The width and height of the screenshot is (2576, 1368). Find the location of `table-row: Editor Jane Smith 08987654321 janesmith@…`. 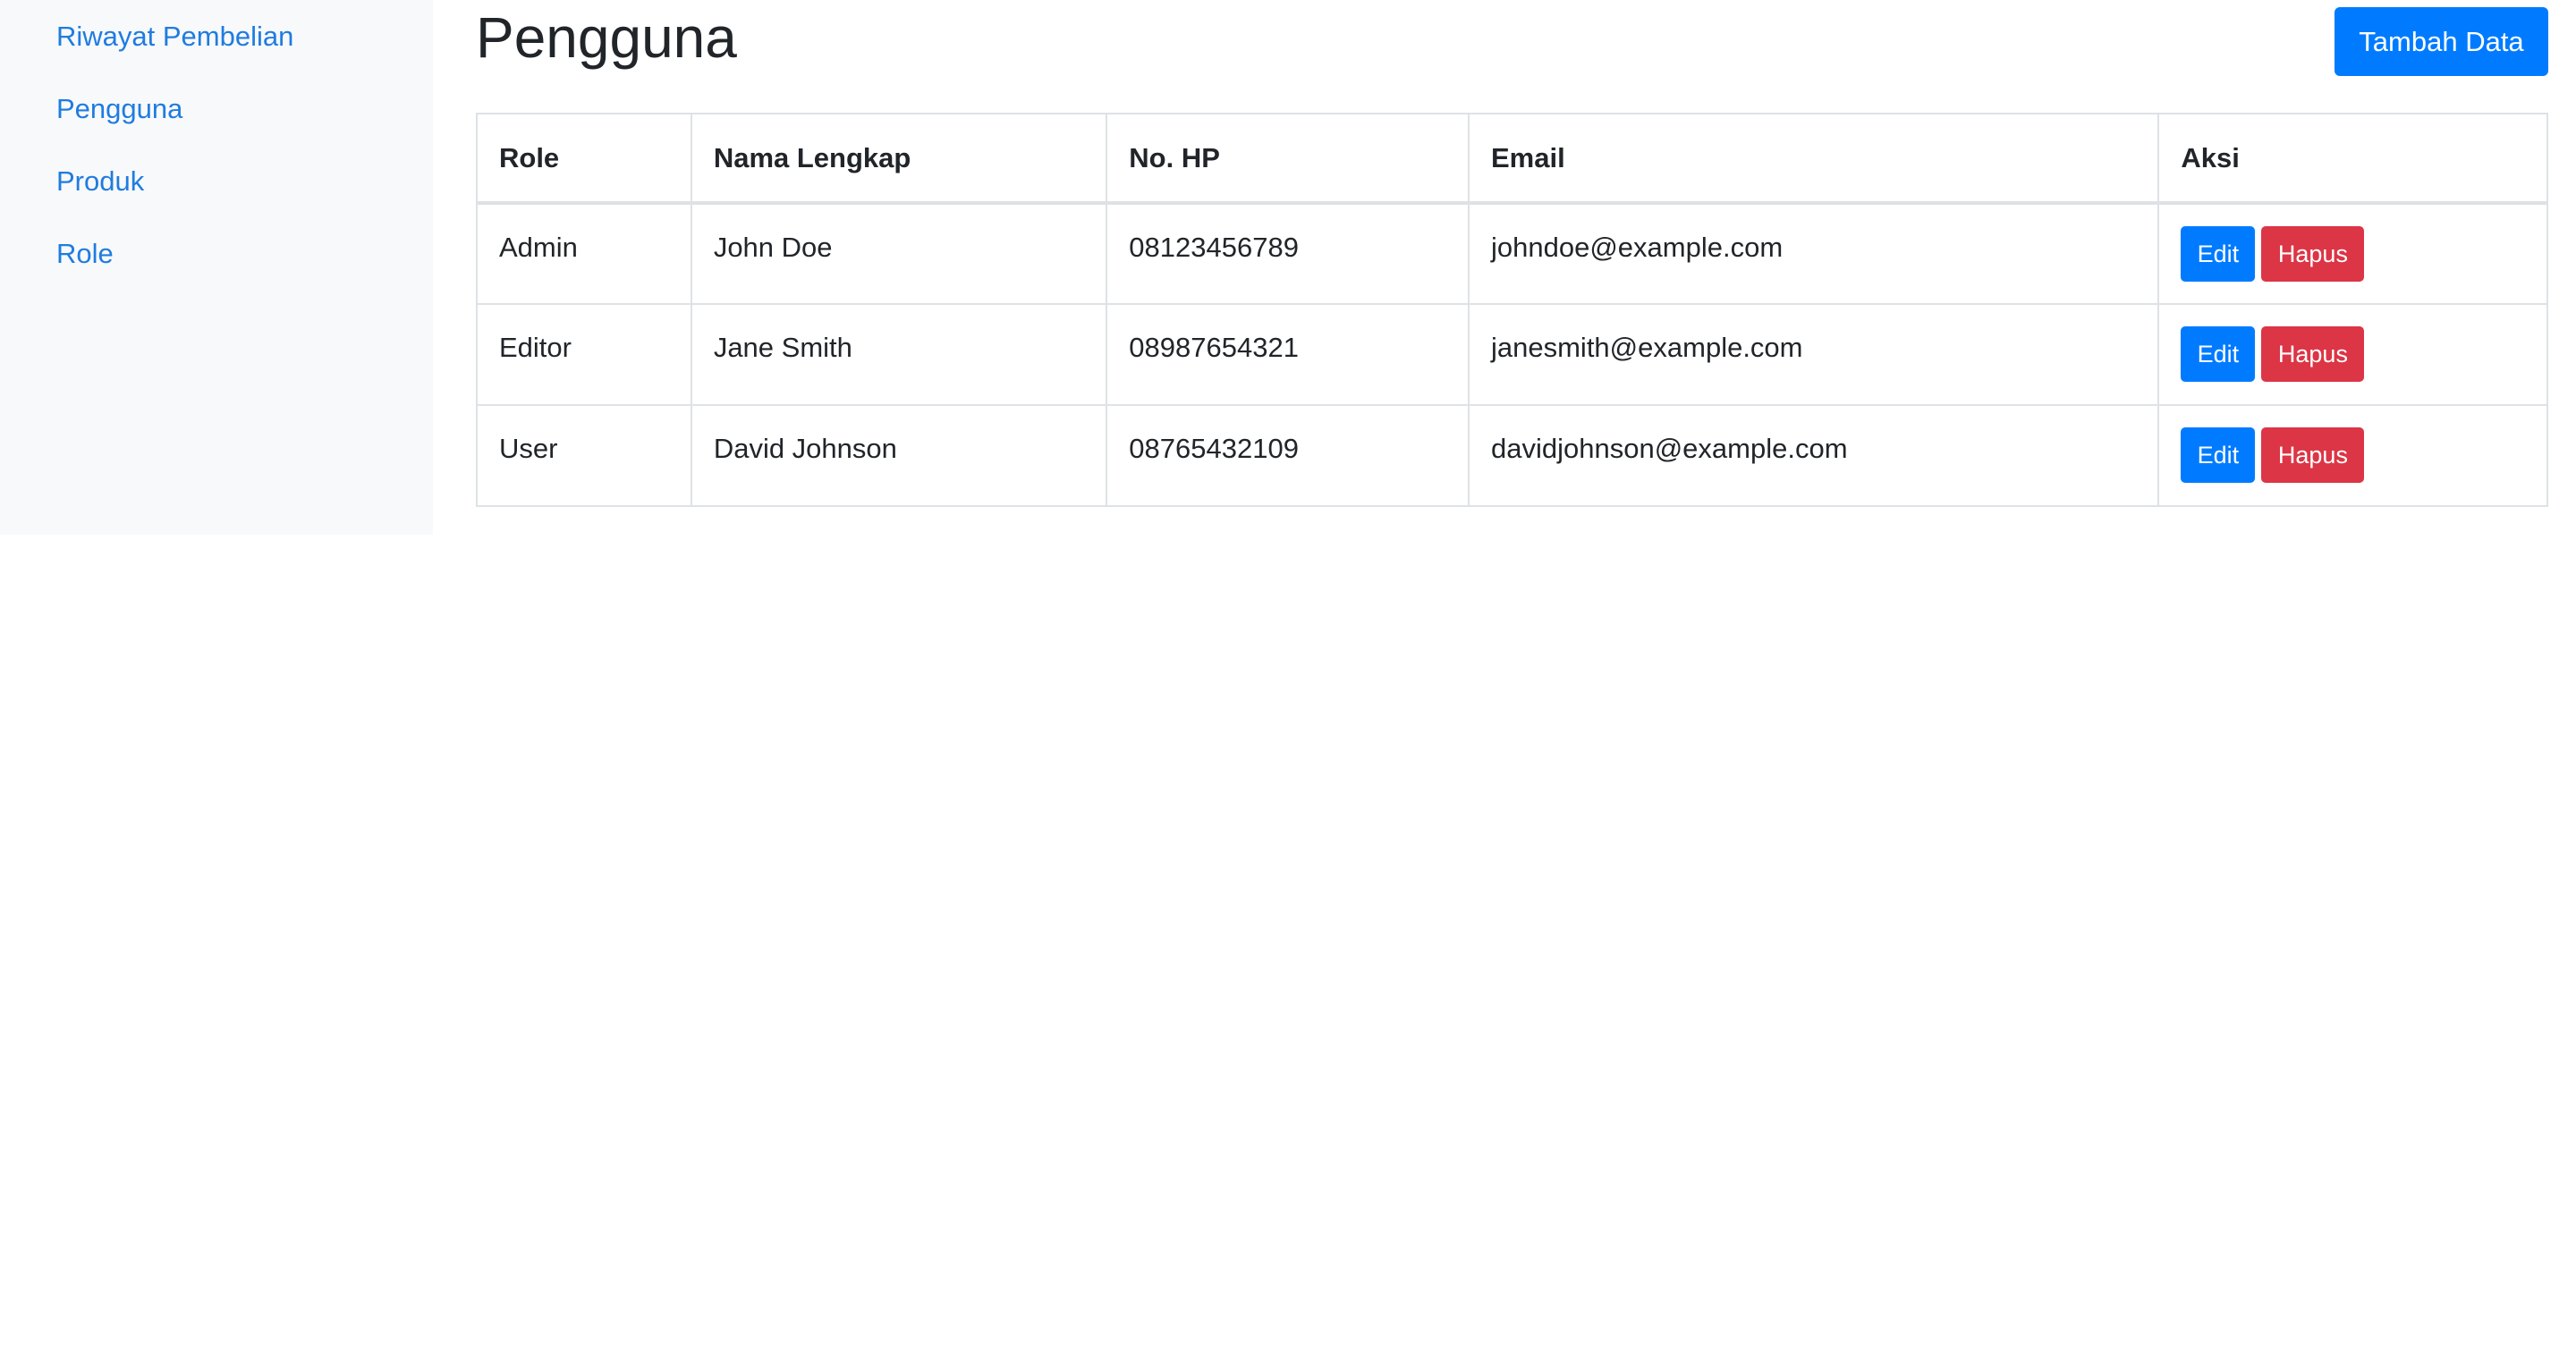

table-row: Editor Jane Smith 08987654321 janesmith@… is located at coordinates (1512, 354).